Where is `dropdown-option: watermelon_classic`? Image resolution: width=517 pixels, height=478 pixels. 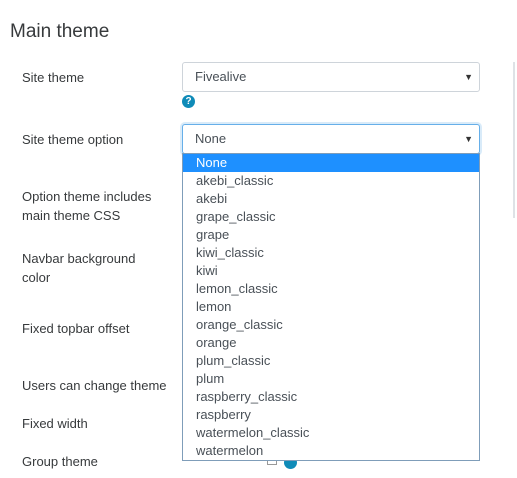 dropdown-option: watermelon_classic is located at coordinates (331, 433).